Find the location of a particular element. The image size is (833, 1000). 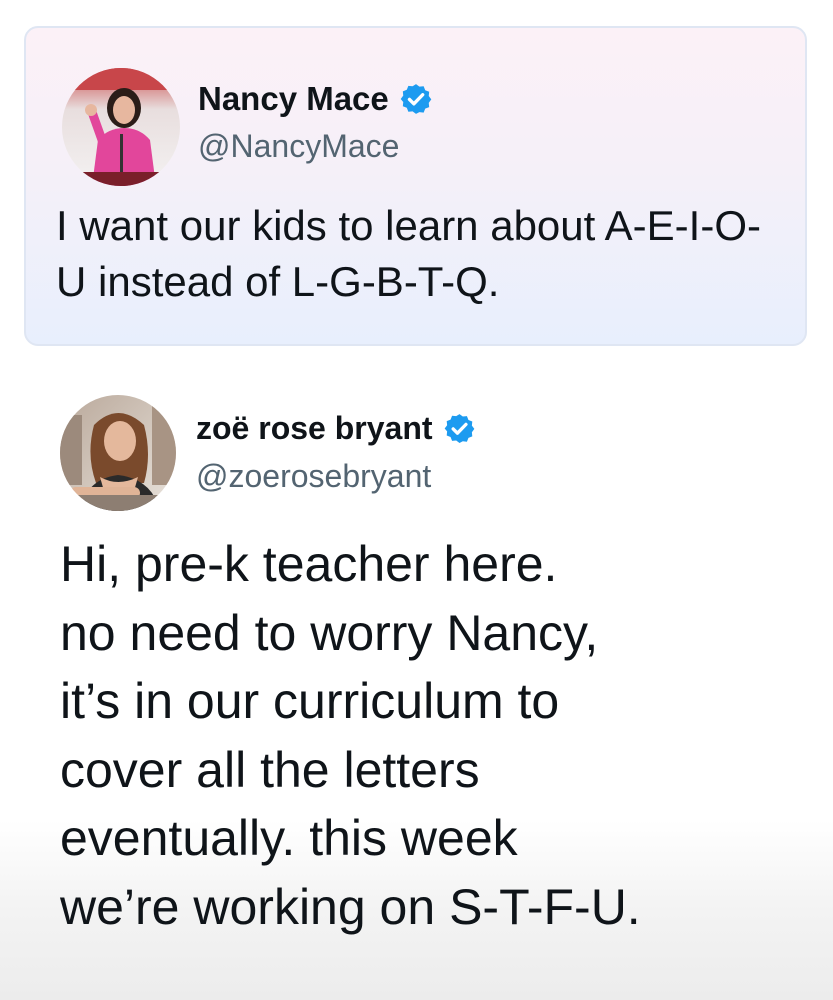

reply-tweet-display-name: zoë rose bryant is located at coordinates (314, 428).